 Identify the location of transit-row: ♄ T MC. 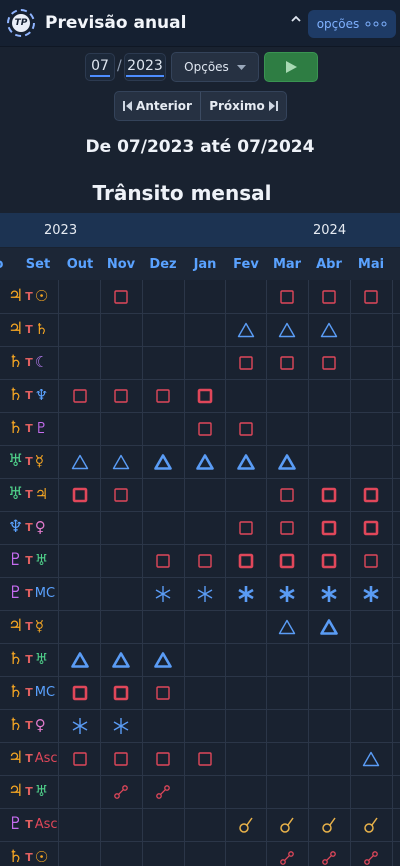
(200, 693).